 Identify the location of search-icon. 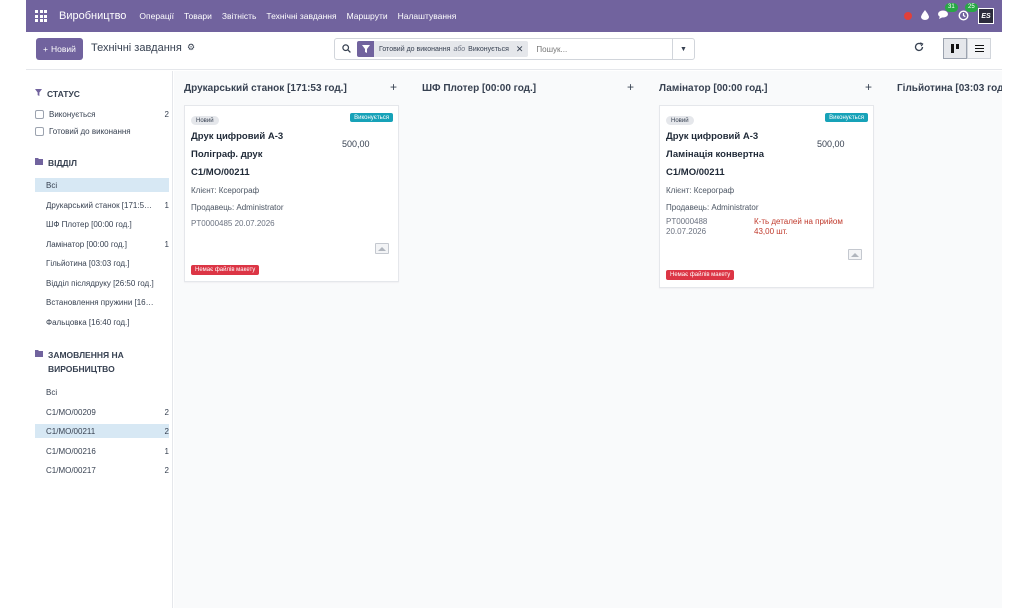
(346, 49).